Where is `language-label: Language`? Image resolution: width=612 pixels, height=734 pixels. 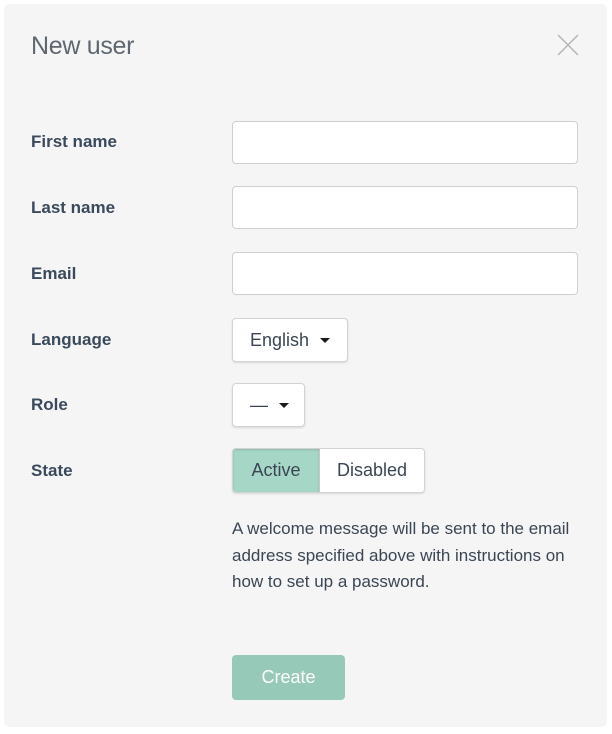
language-label: Language is located at coordinates (71, 339).